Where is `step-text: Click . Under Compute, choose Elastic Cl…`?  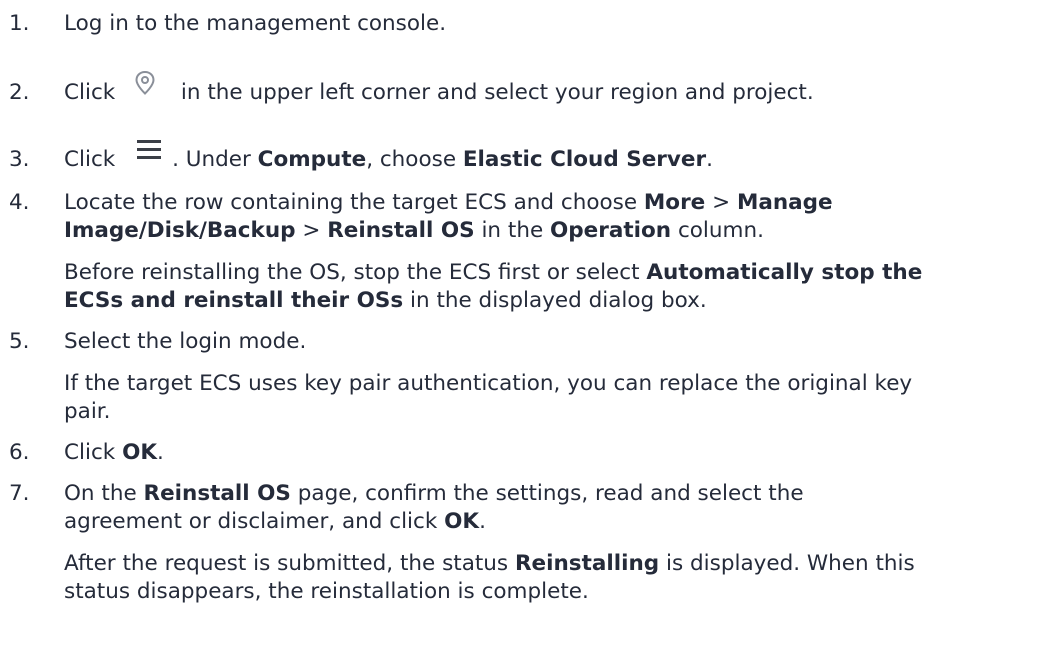
step-text: Click . Under Compute, choose Elastic Cl… is located at coordinates (388, 157).